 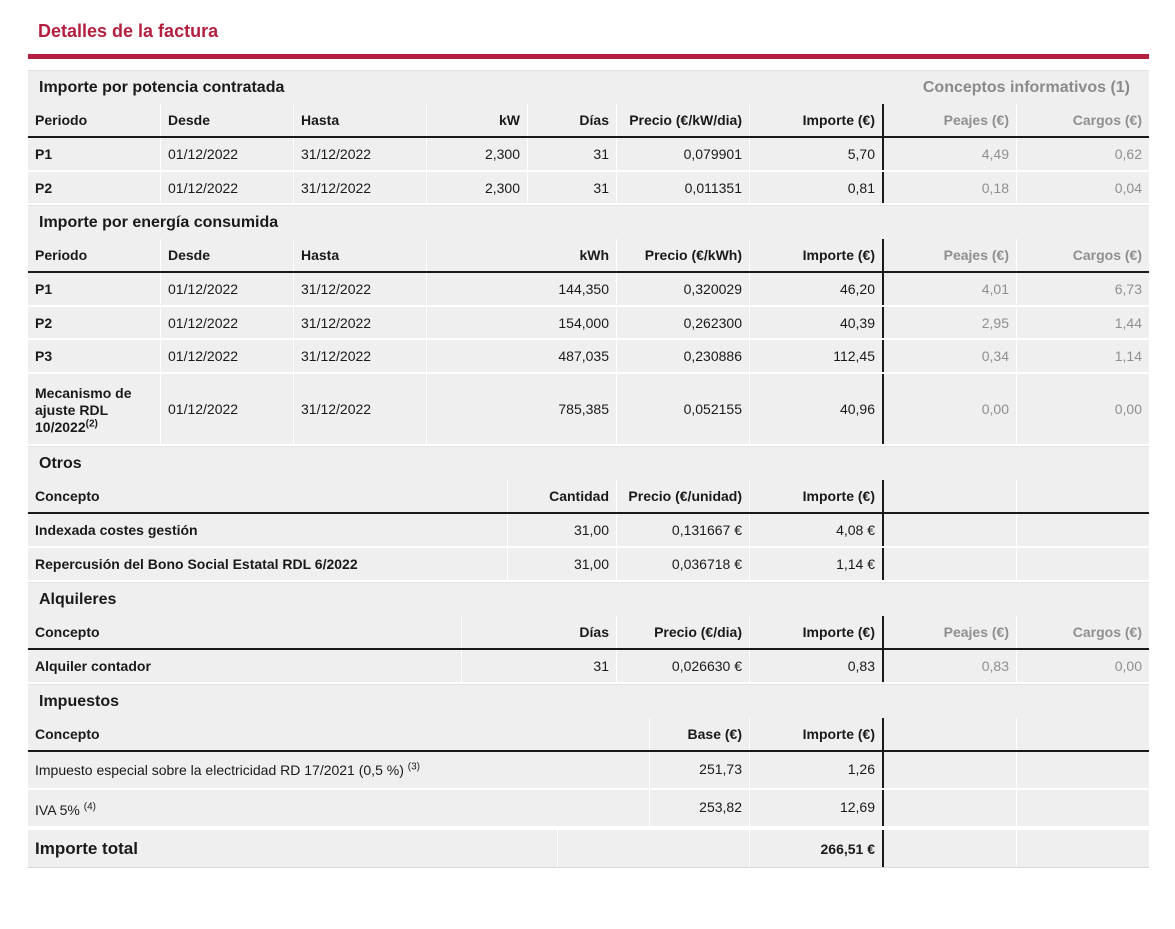 What do you see at coordinates (950, 187) in the screenshot?
I see `peajes-cell: 0,18` at bounding box center [950, 187].